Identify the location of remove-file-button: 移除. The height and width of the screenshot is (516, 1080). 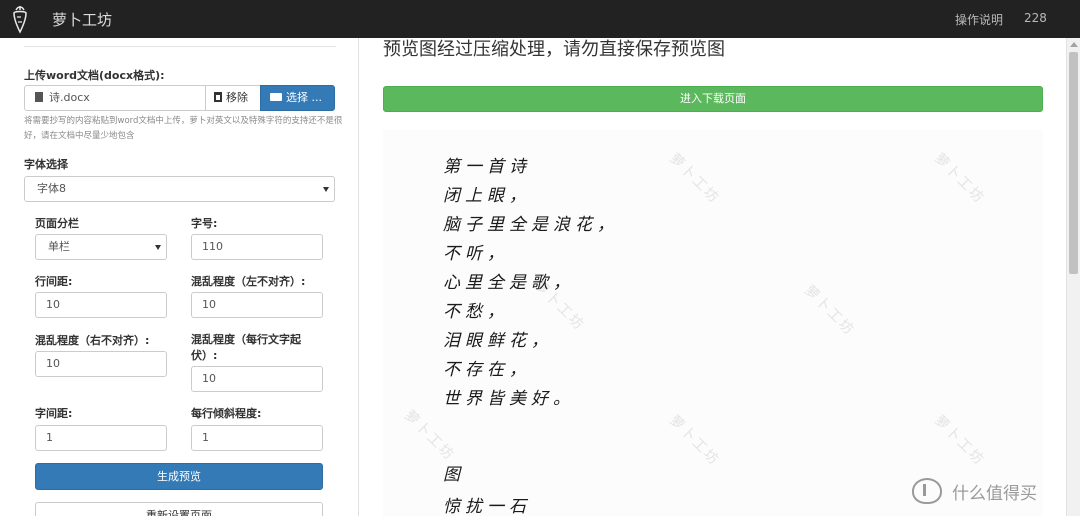
(233, 98).